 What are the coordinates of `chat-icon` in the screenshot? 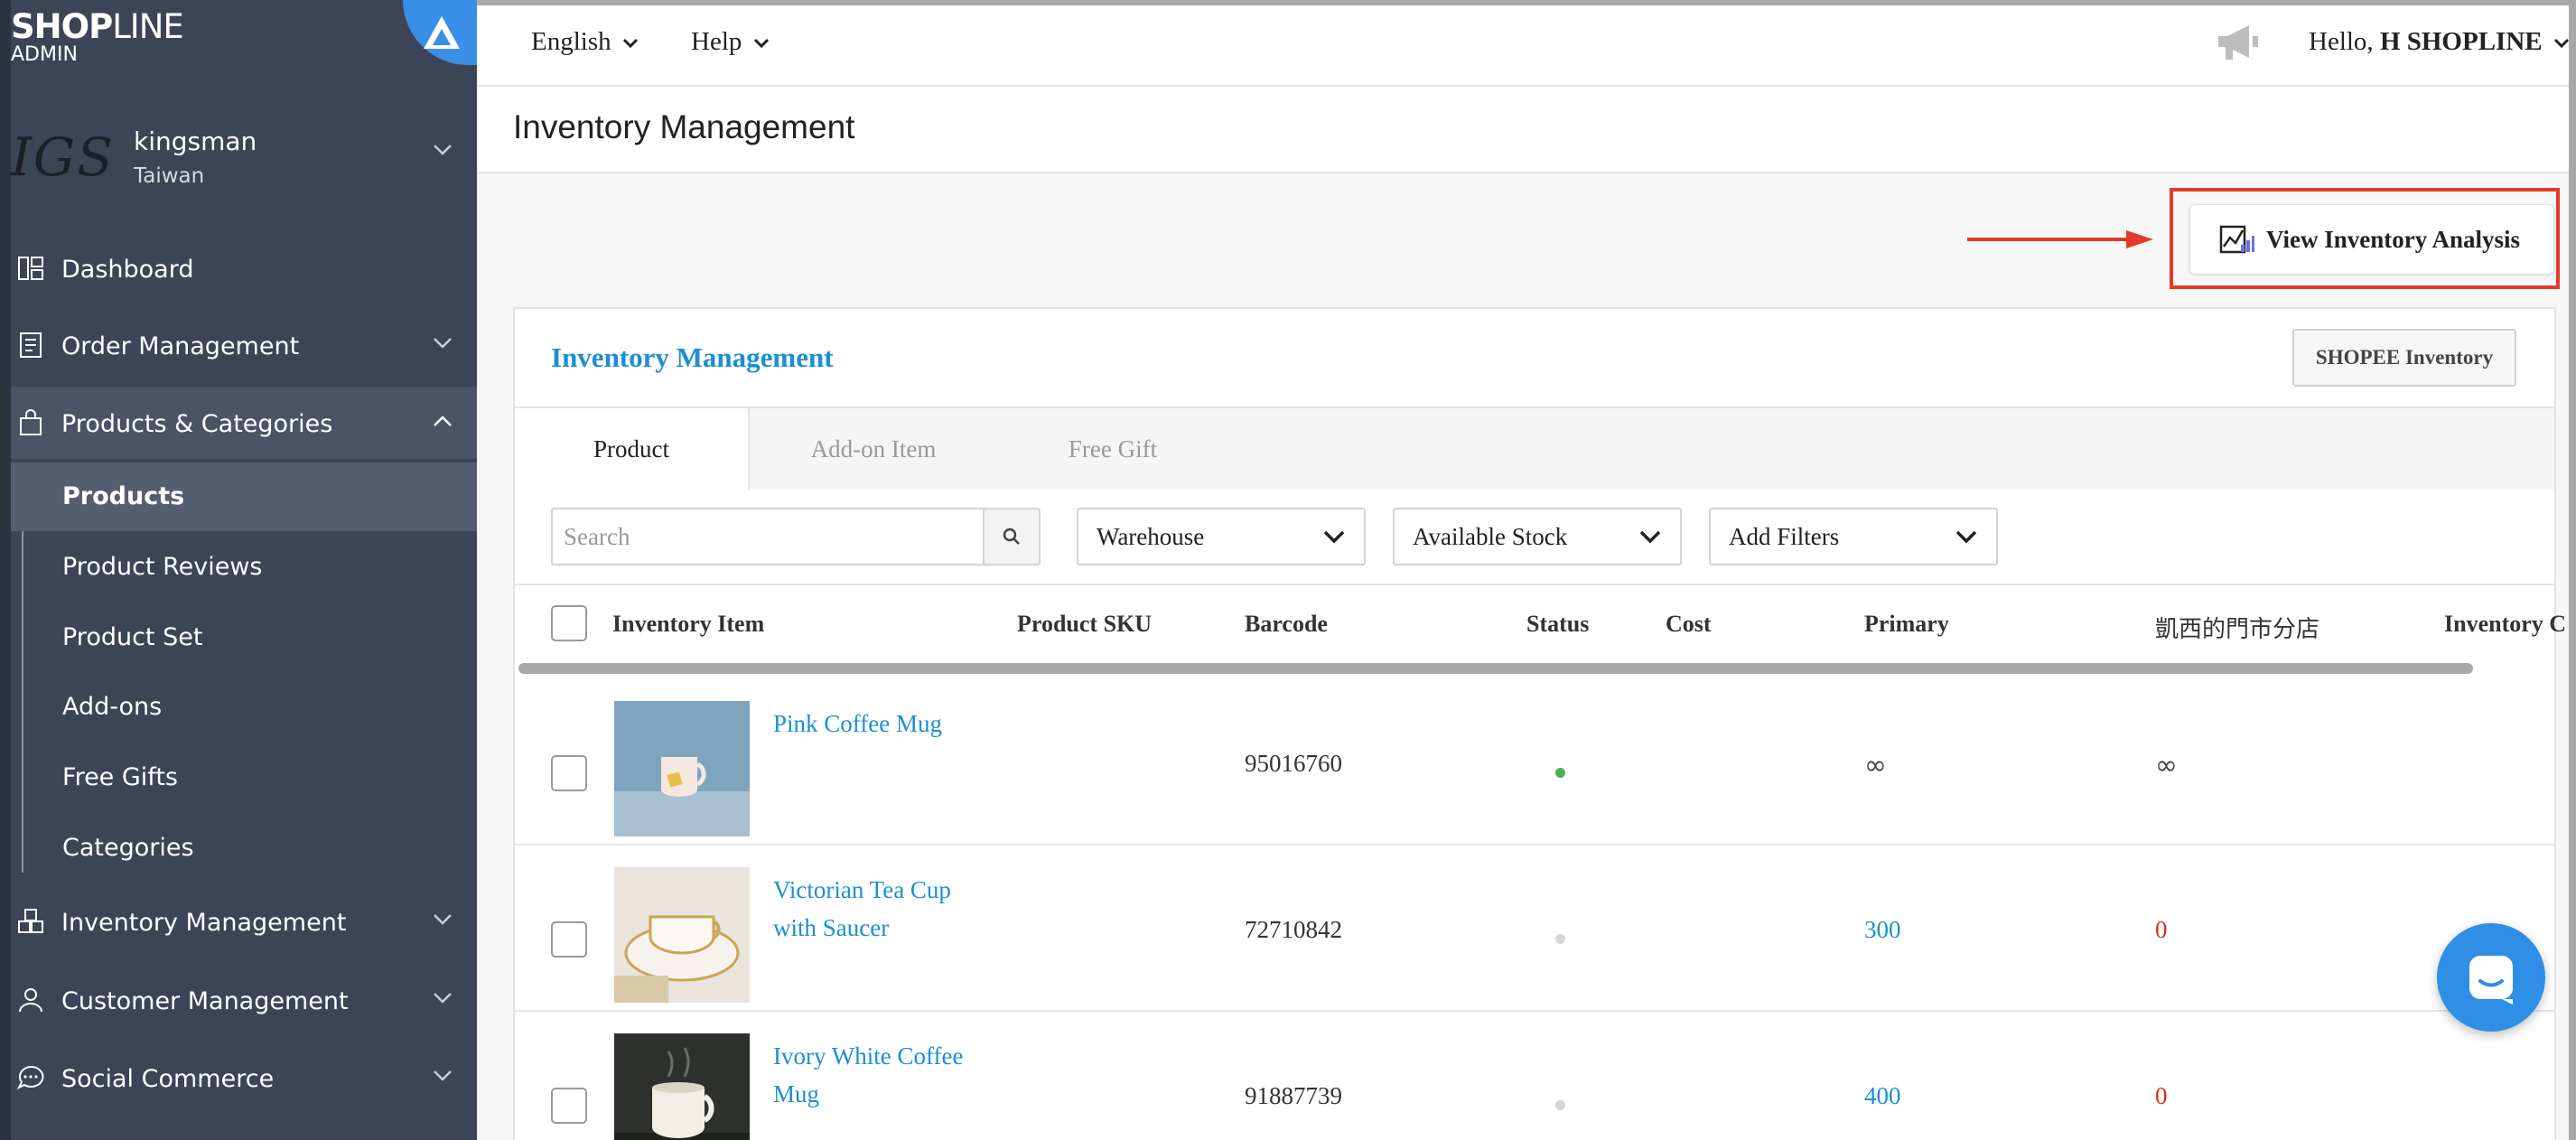 It's located at (2491, 981).